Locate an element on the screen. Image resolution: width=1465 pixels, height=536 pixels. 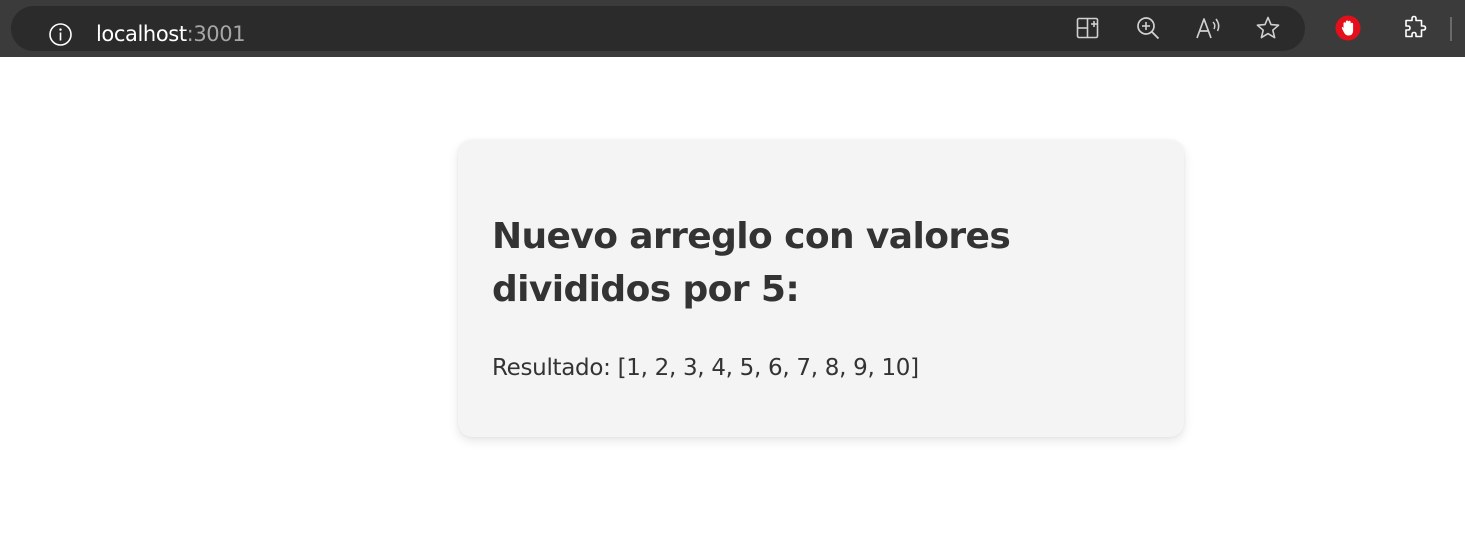
ad-blocker-icon is located at coordinates (1348, 28).